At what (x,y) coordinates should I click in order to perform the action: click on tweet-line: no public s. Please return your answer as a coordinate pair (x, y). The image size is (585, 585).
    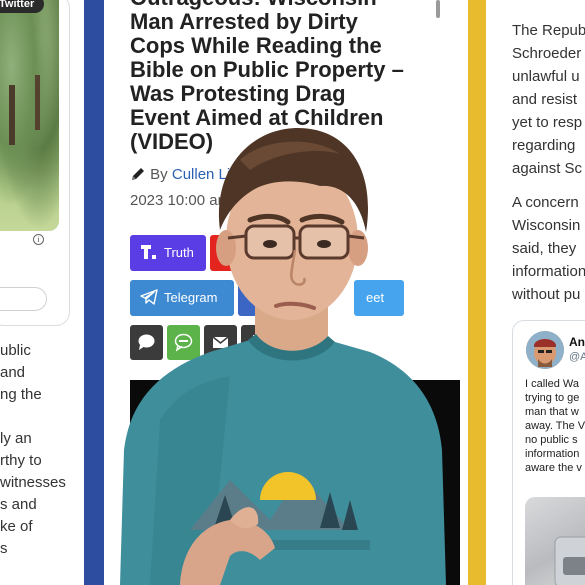
    Looking at the image, I should click on (551, 440).